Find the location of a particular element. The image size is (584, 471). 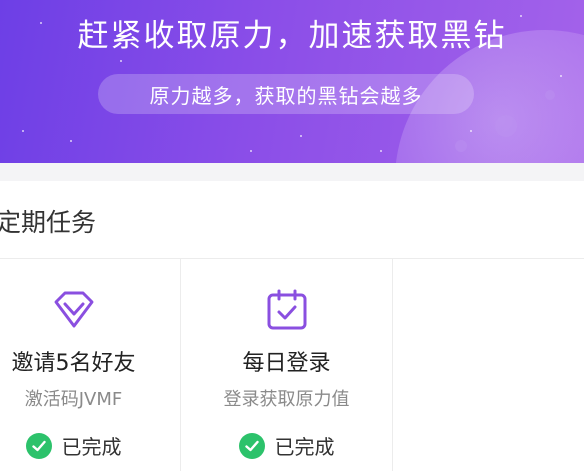

card-divider is located at coordinates (392, 365).